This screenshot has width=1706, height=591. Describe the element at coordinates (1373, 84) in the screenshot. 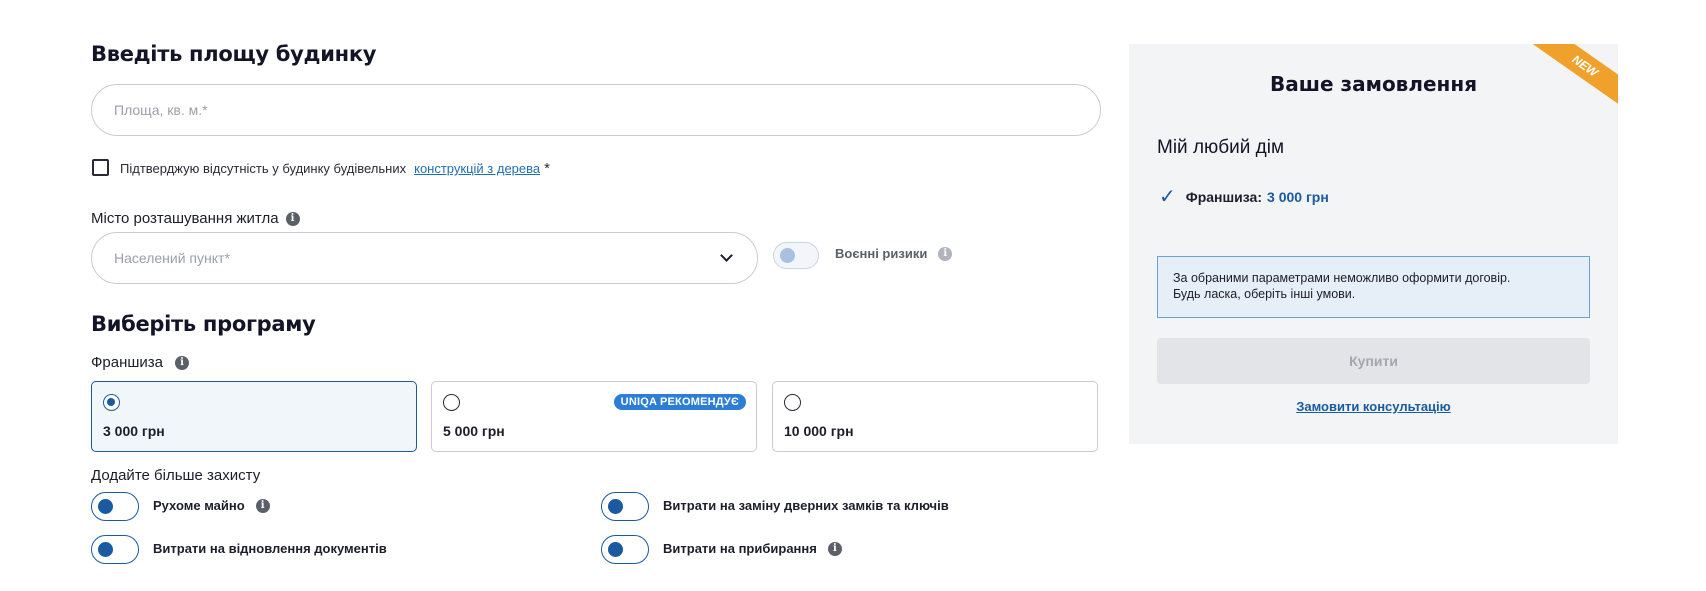

I see `order-title: Ваше замовлення` at that location.